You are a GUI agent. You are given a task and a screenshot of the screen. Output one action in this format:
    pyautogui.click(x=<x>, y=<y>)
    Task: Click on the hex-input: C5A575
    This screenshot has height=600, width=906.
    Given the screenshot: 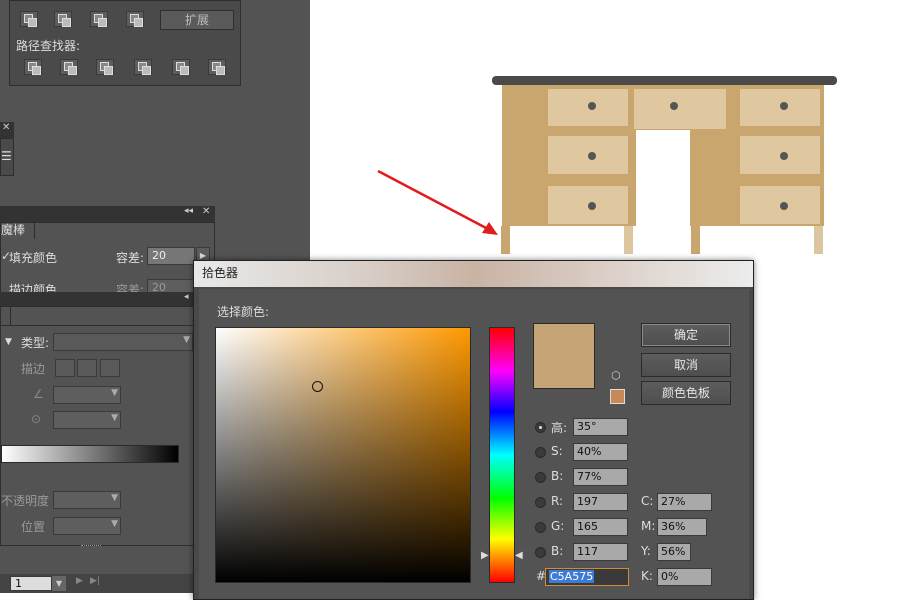 What is the action you would take?
    pyautogui.click(x=587, y=577)
    